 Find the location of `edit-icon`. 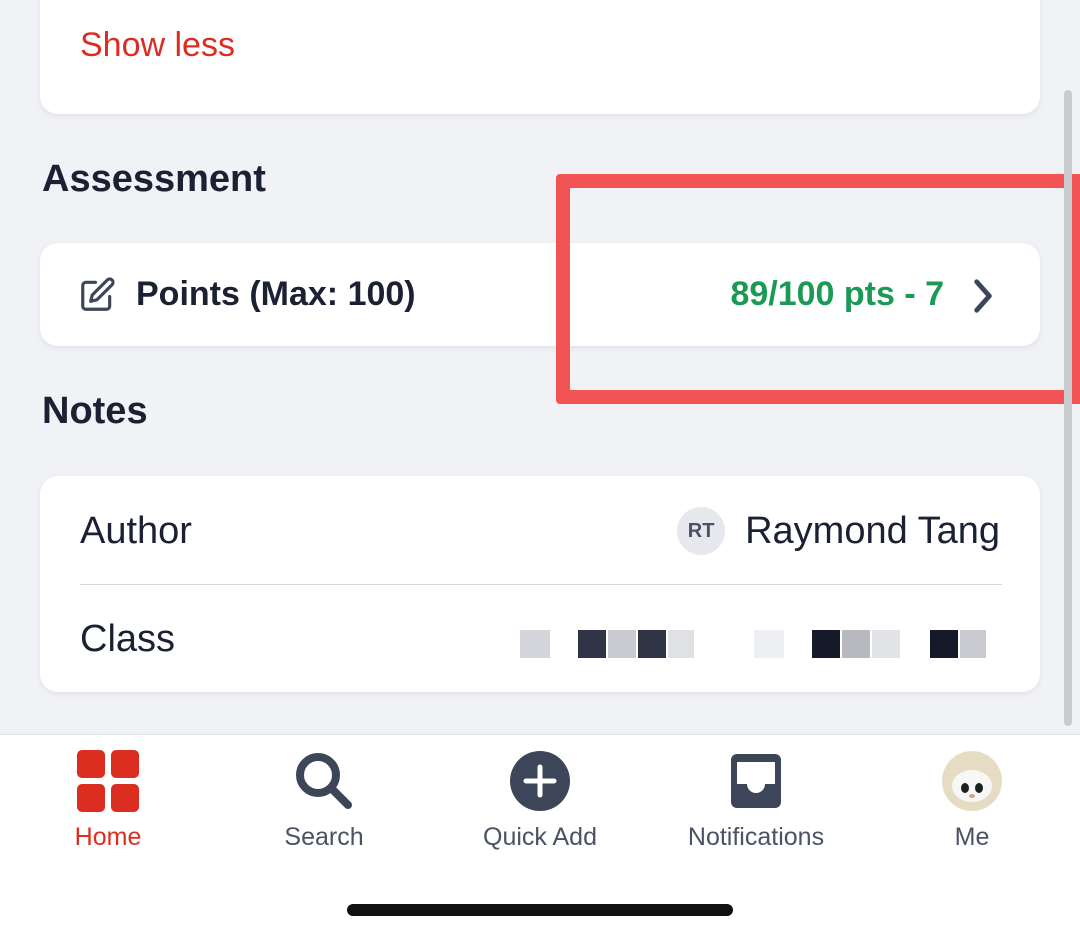

edit-icon is located at coordinates (98, 294).